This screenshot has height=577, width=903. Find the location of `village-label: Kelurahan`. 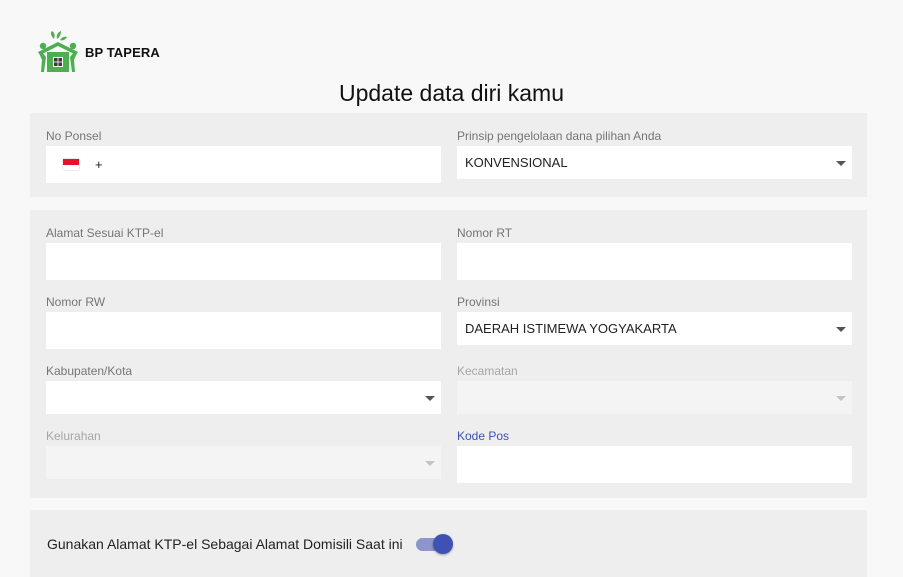

village-label: Kelurahan is located at coordinates (73, 436).